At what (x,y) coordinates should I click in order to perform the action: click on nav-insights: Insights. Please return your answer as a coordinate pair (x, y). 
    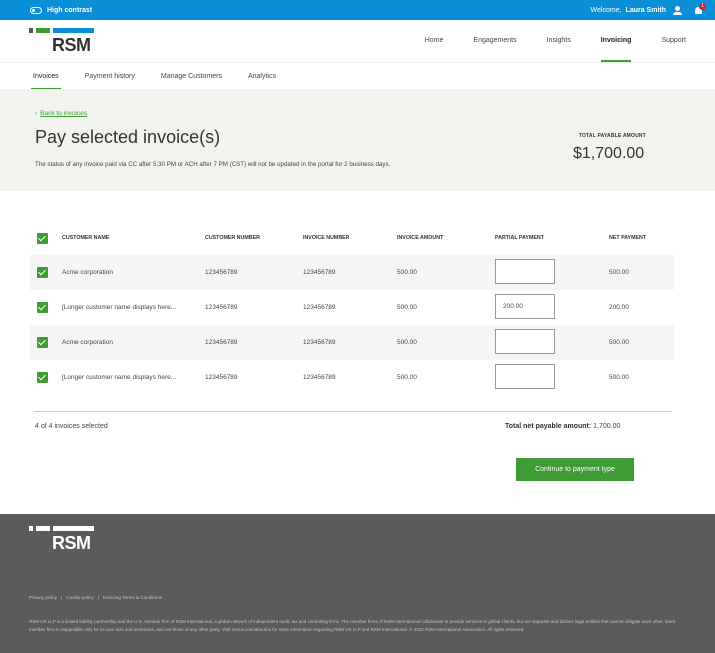
    Looking at the image, I should click on (559, 41).